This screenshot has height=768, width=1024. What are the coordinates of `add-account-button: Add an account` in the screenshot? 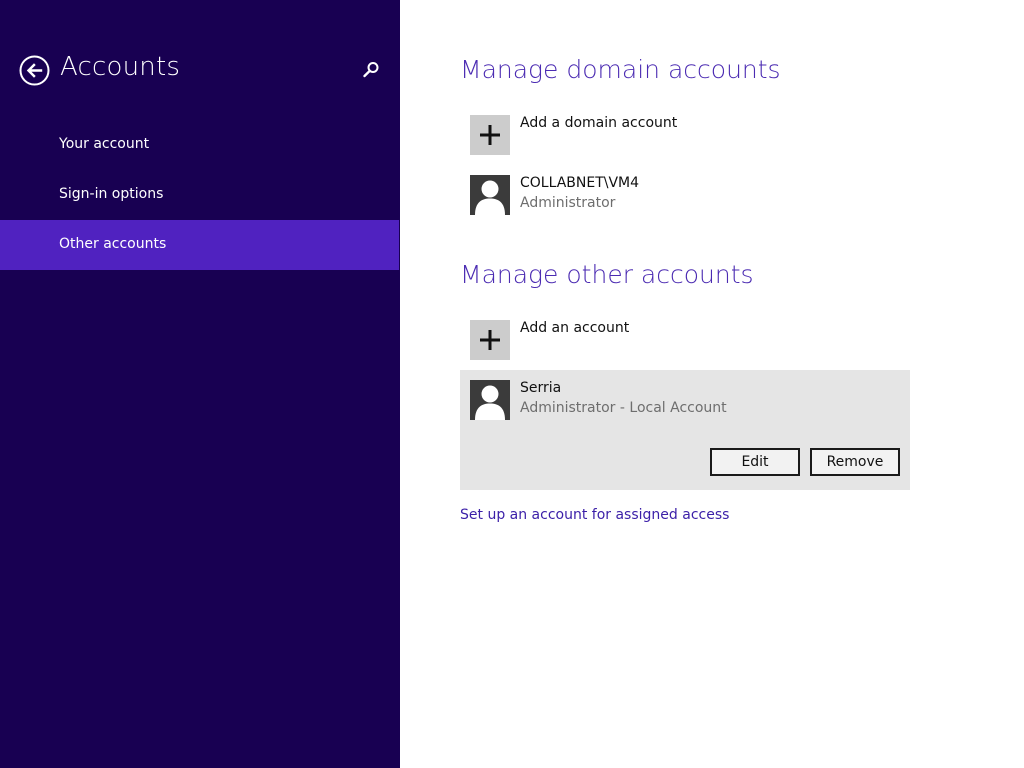 It's located at (680, 341).